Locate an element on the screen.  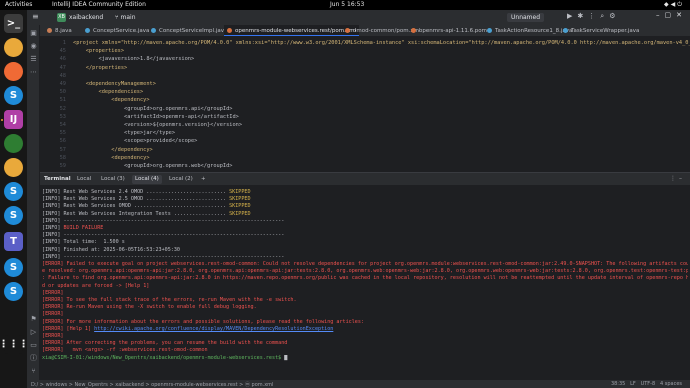
code-line: 59 <groupId>org.openmrs.web</groupId> is located at coordinates (365, 167).